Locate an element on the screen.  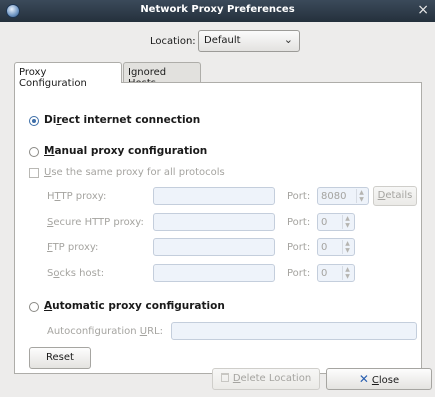
socks-port-spinner: 0 ▲ ▼ is located at coordinates (336, 273).